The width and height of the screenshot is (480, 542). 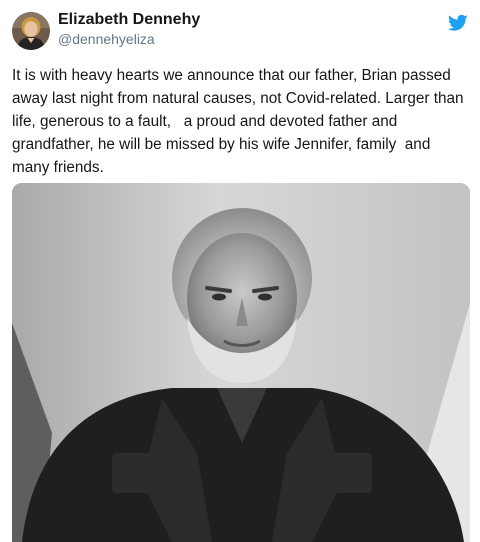 I want to click on avatar, so click(x=31, y=31).